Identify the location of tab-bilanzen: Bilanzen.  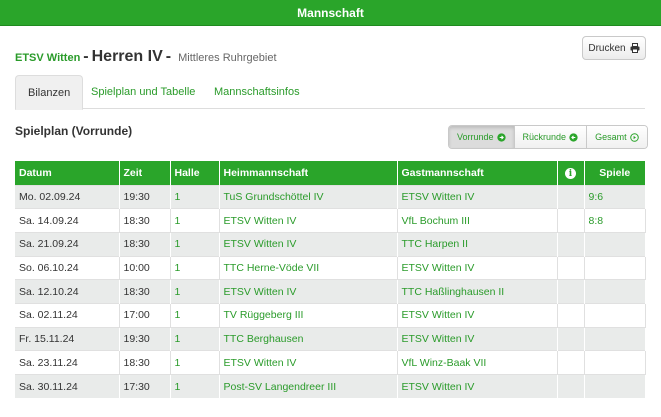
(49, 92).